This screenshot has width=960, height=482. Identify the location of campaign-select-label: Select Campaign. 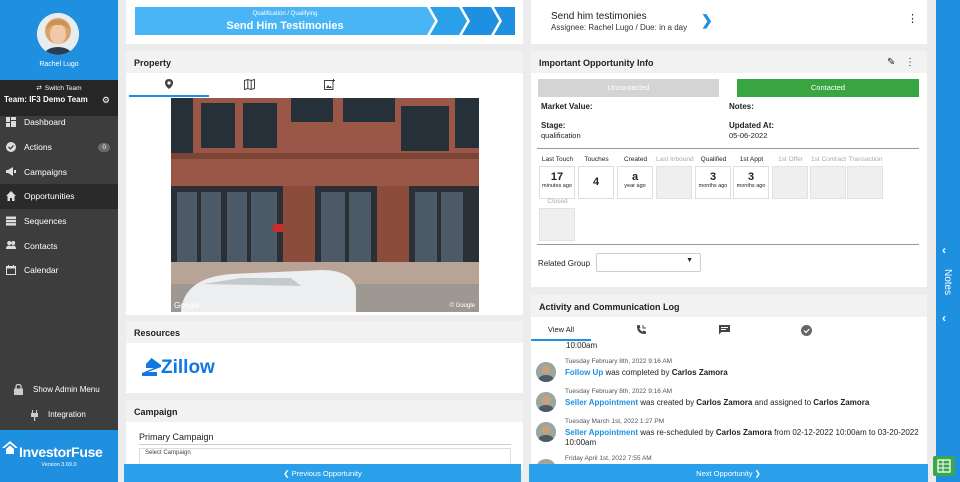
(168, 453).